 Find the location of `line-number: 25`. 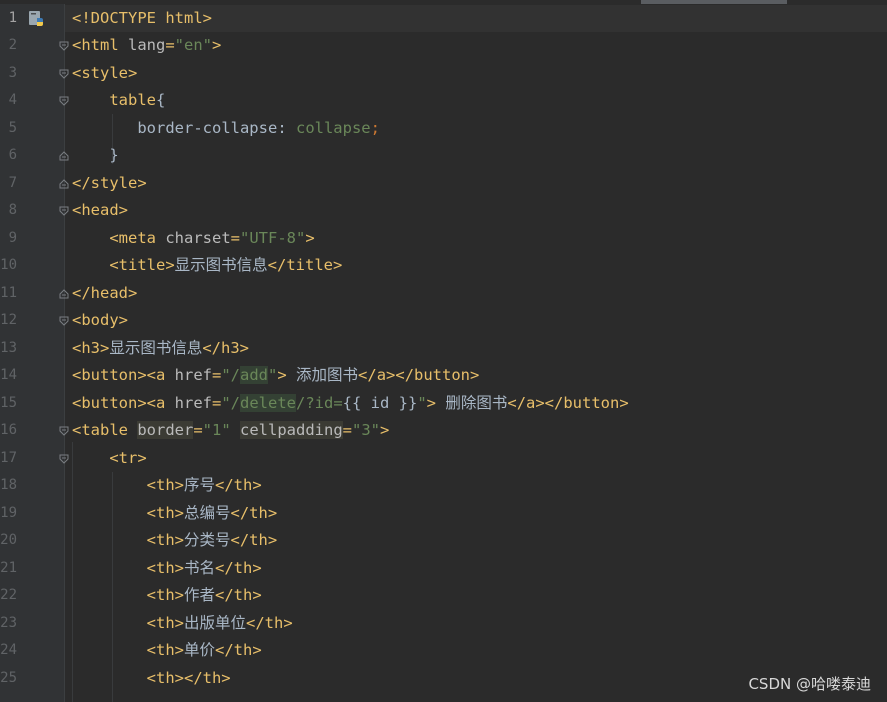

line-number: 25 is located at coordinates (8, 679).